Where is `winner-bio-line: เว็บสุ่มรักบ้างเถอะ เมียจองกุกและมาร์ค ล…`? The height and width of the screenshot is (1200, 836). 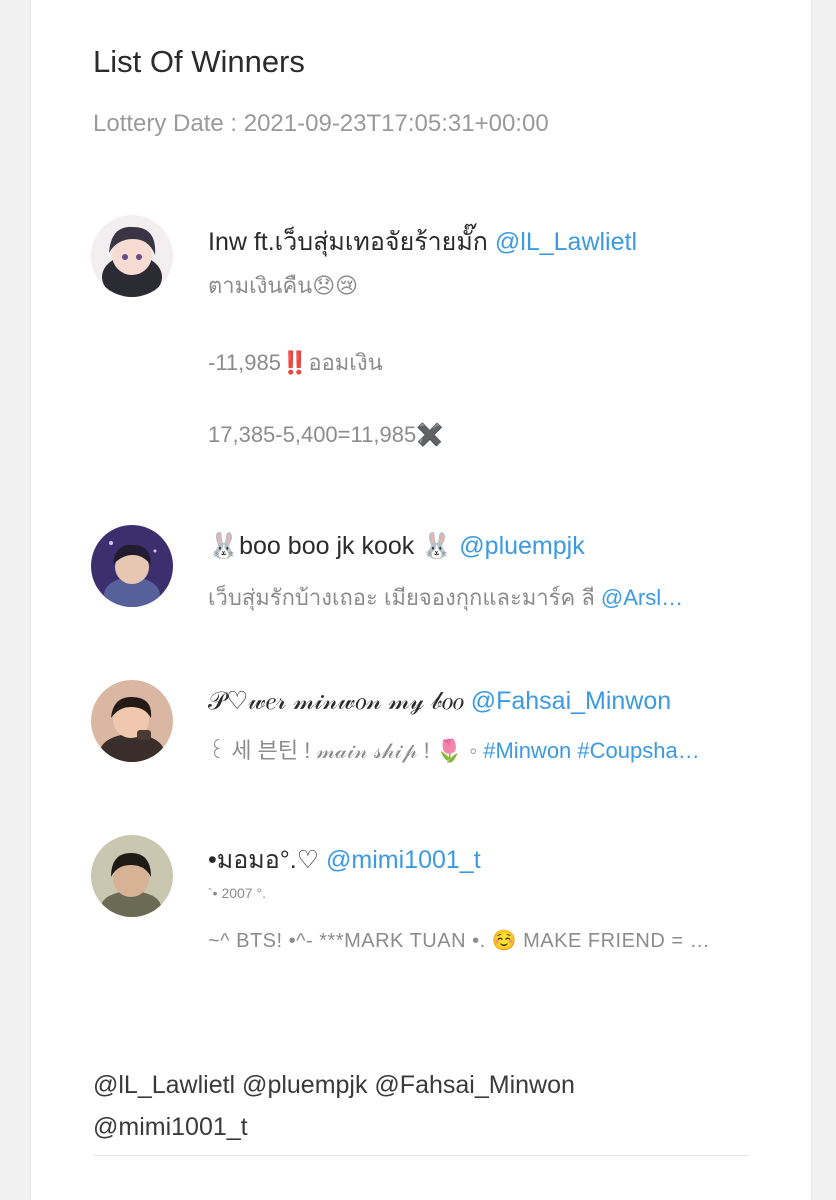 winner-bio-line: เว็บสุ่มรักบ้างเถอะ เมียจองกุกและมาร์ค ล… is located at coordinates (480, 597).